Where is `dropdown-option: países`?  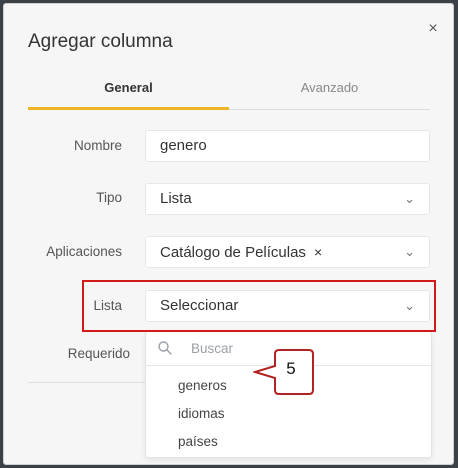
dropdown-option: países is located at coordinates (198, 441).